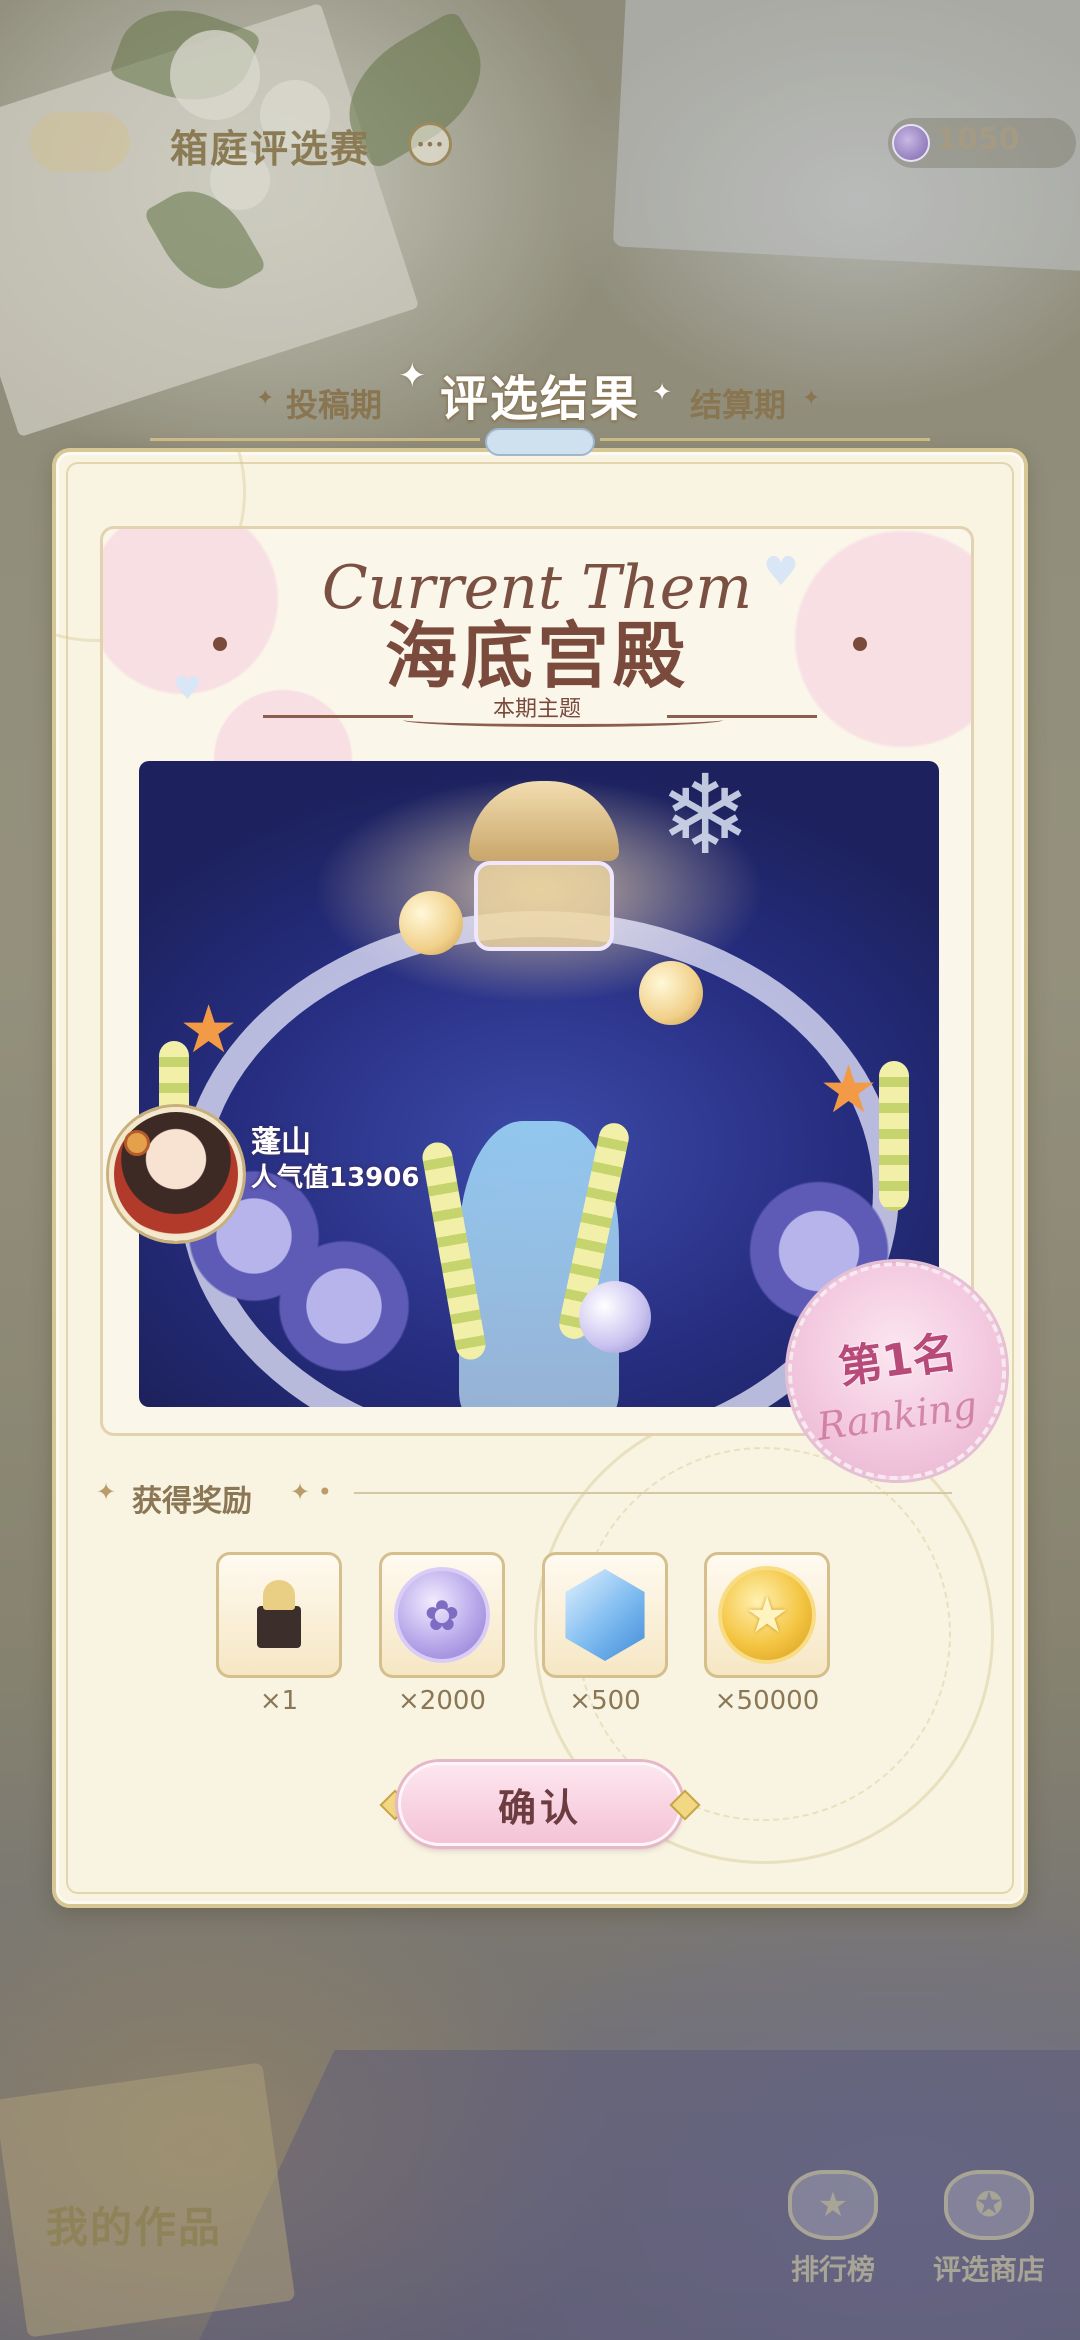  I want to click on reward-qty: ×2000, so click(442, 1701).